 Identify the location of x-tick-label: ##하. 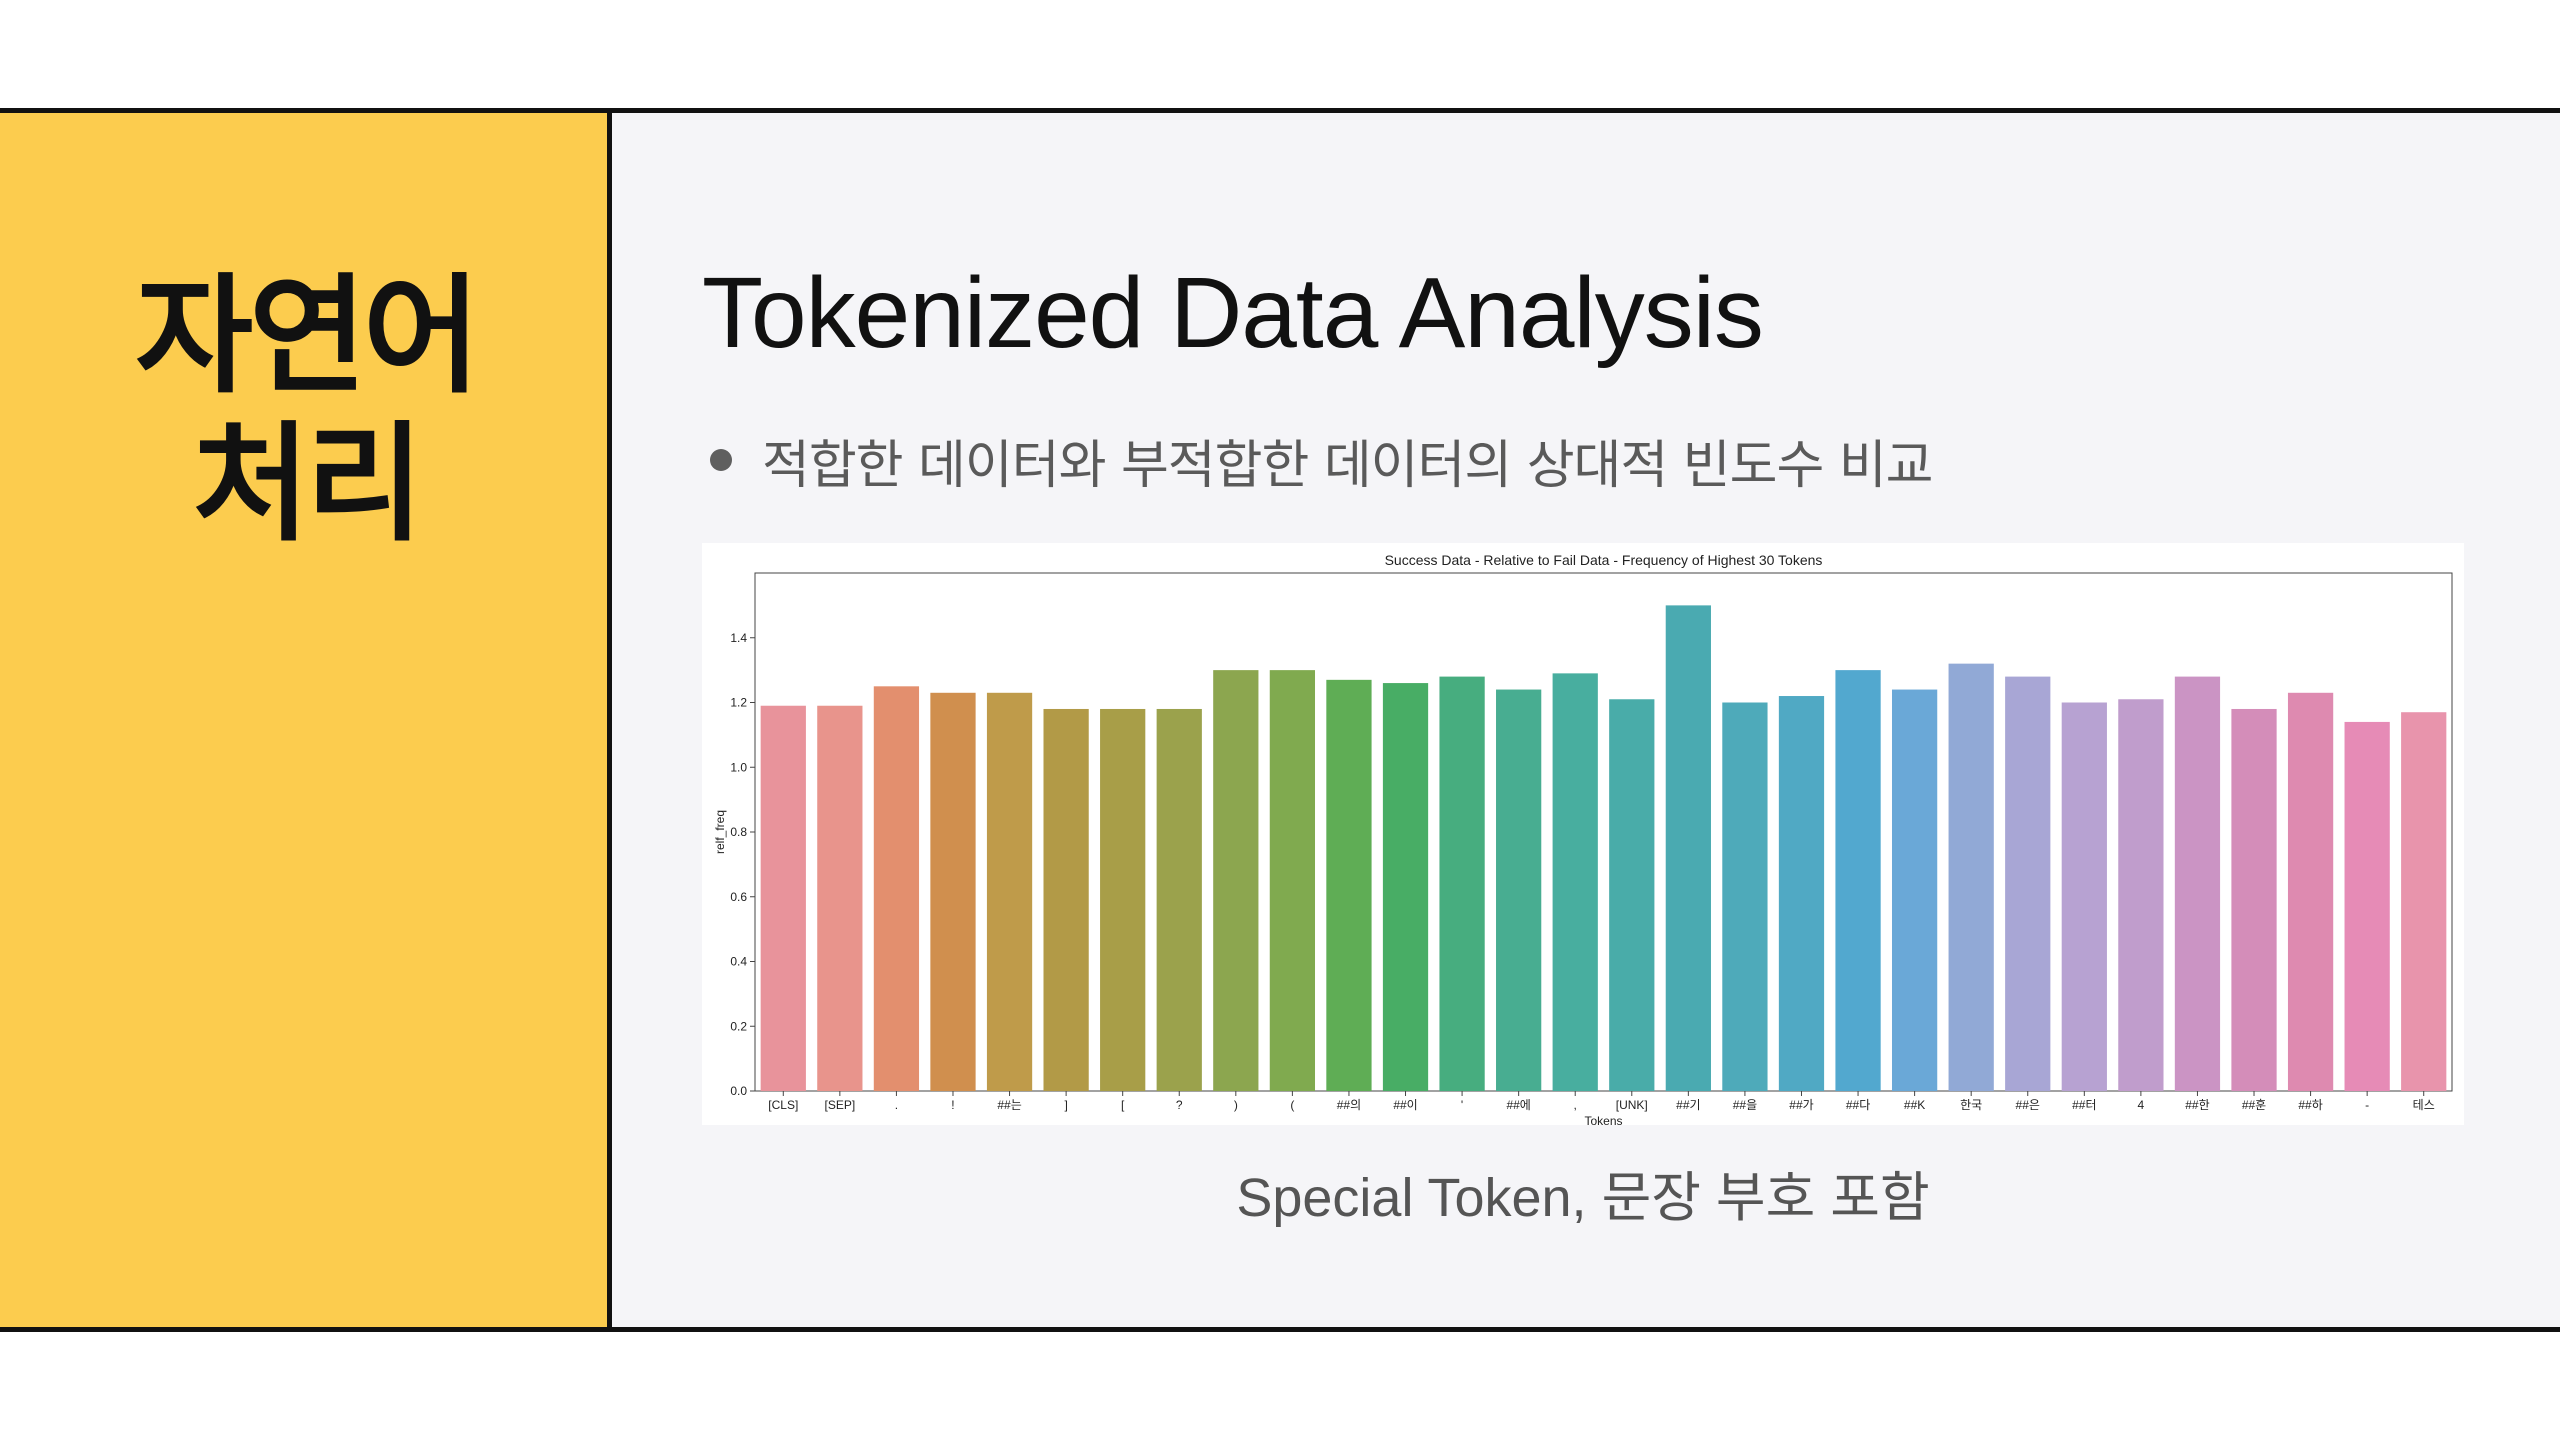
(2310, 1105).